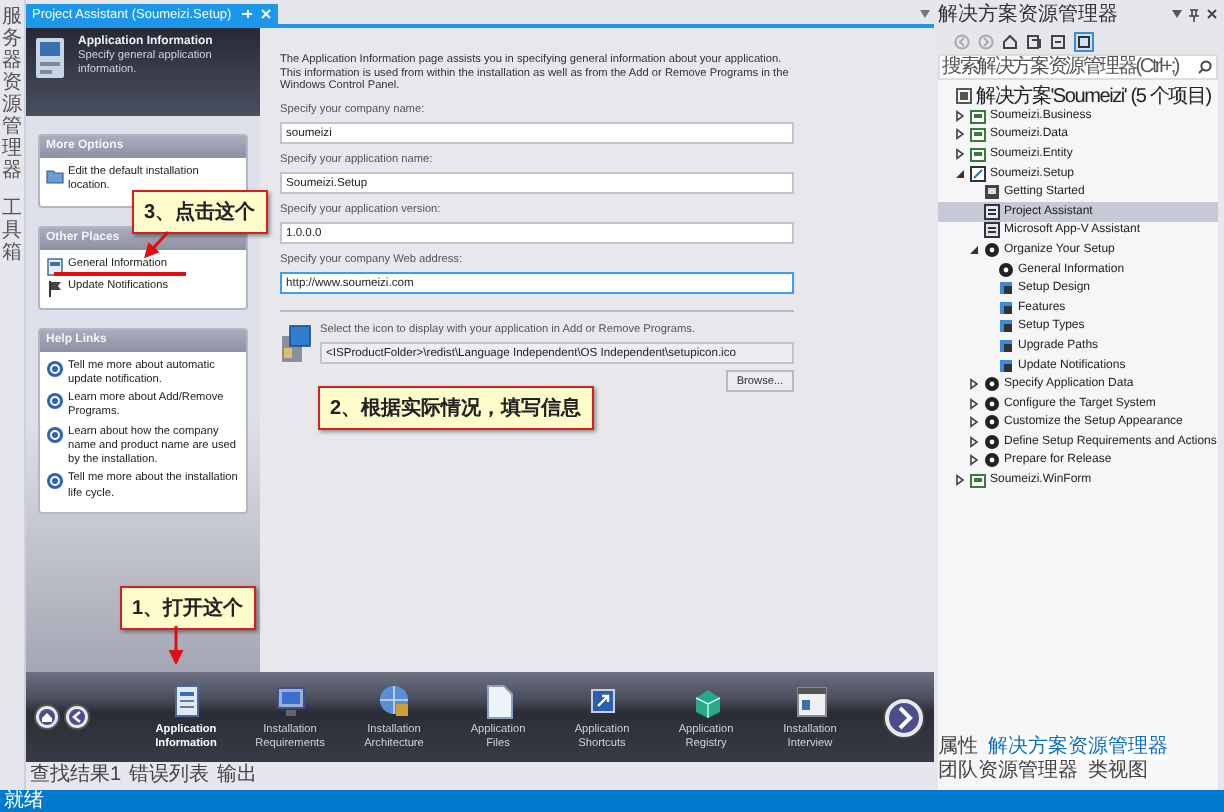 The height and width of the screenshot is (812, 1224). I want to click on underline-mark, so click(120, 274).